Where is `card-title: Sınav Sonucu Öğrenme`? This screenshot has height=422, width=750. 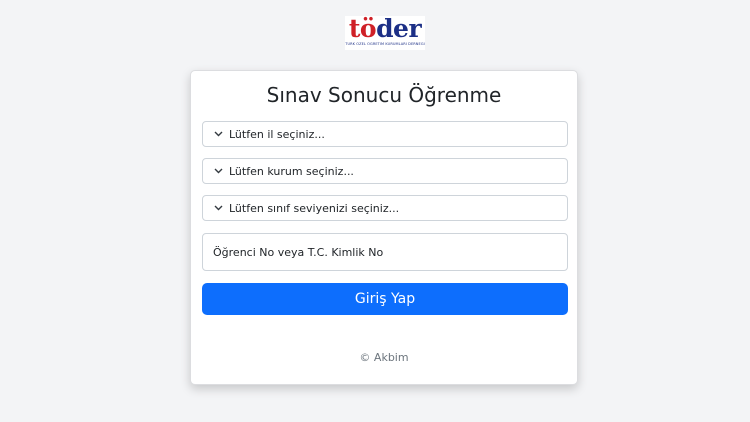 card-title: Sınav Sonucu Öğrenme is located at coordinates (384, 95).